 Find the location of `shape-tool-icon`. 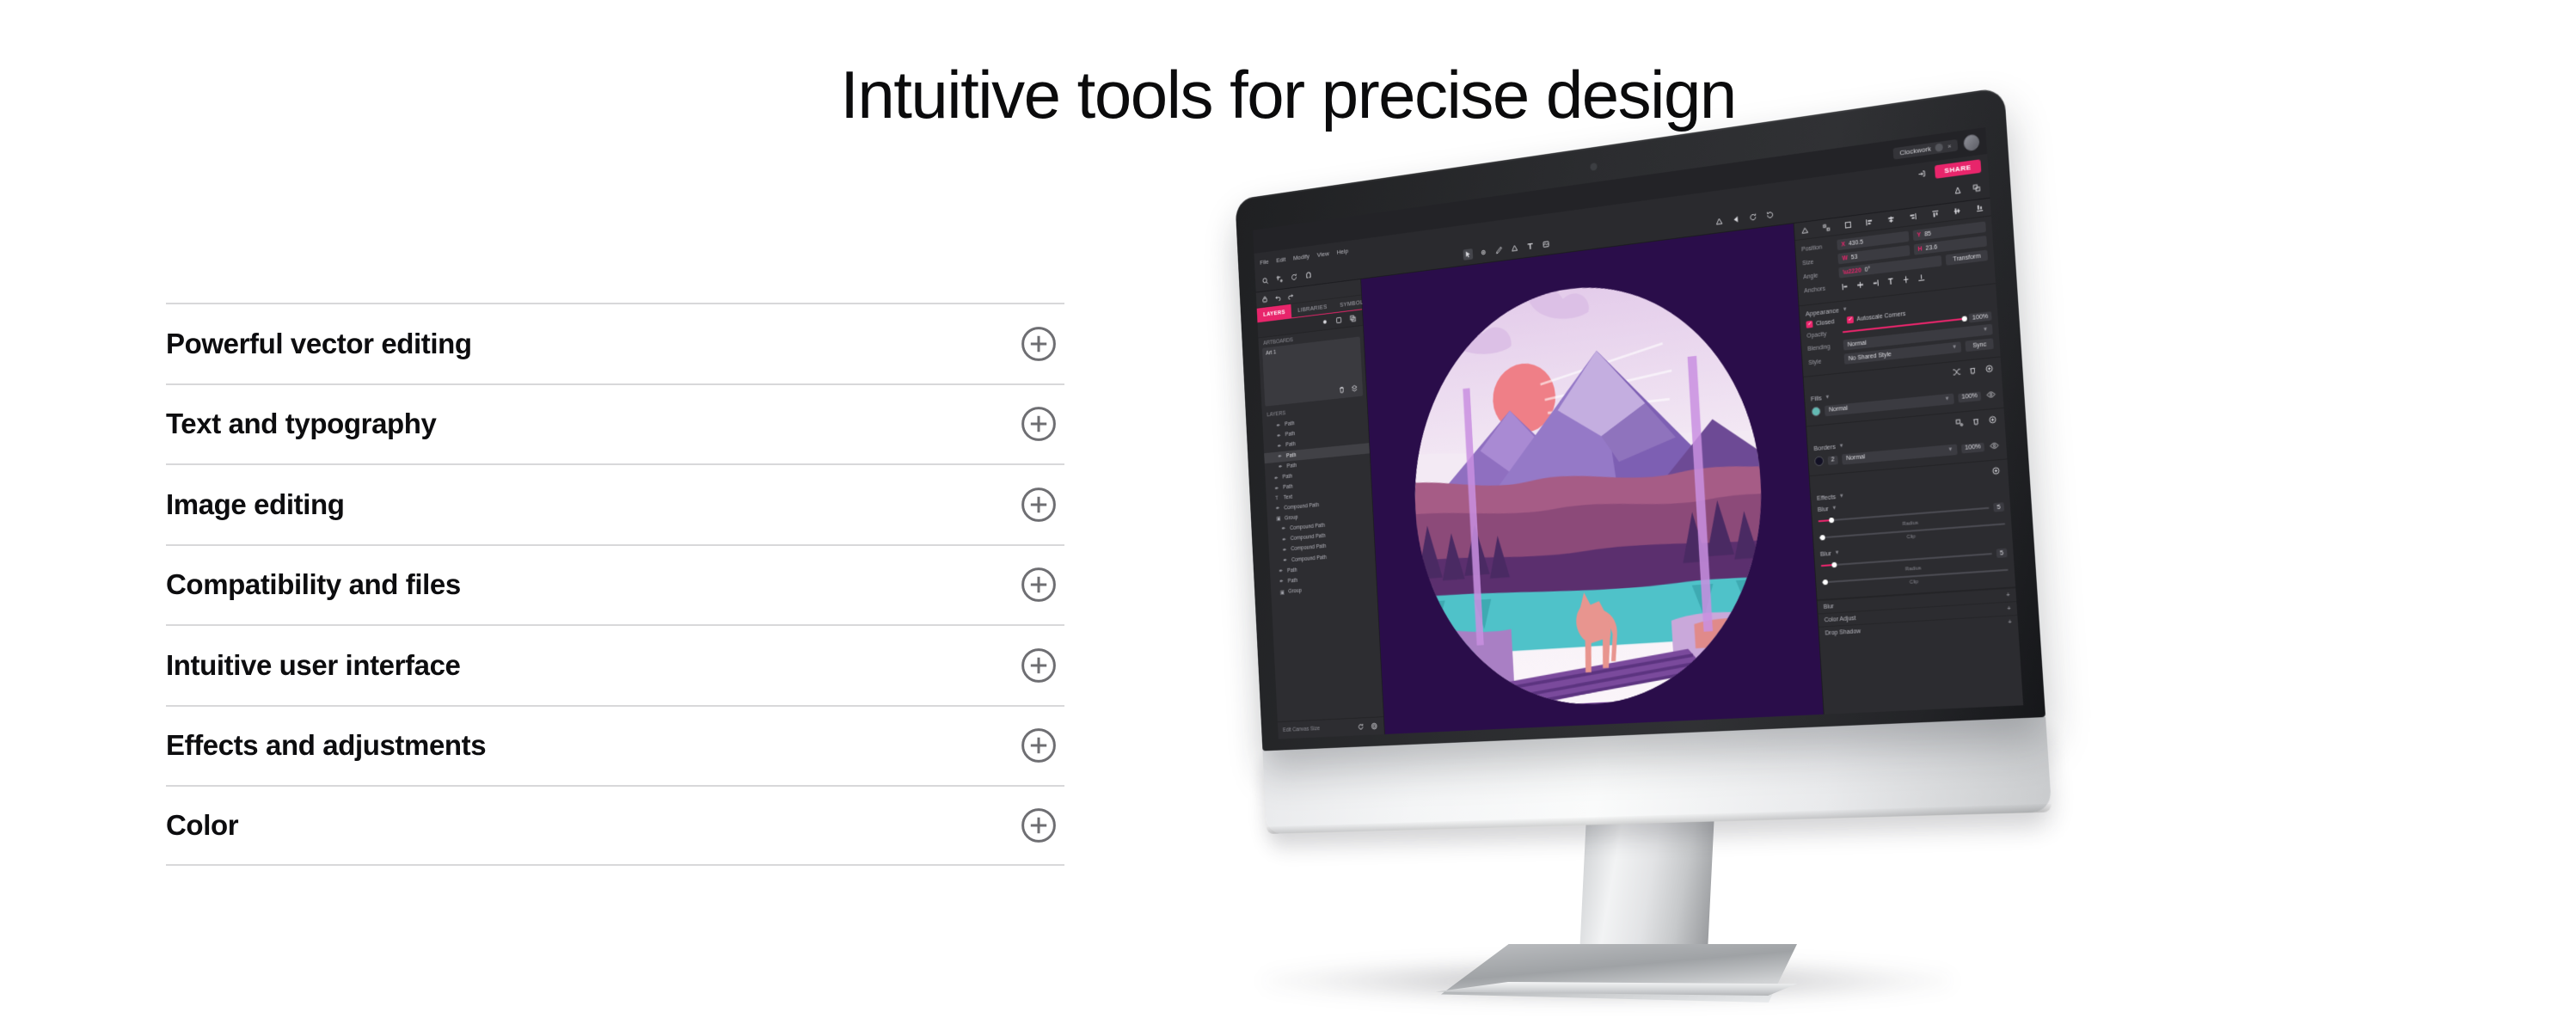

shape-tool-icon is located at coordinates (1514, 248).